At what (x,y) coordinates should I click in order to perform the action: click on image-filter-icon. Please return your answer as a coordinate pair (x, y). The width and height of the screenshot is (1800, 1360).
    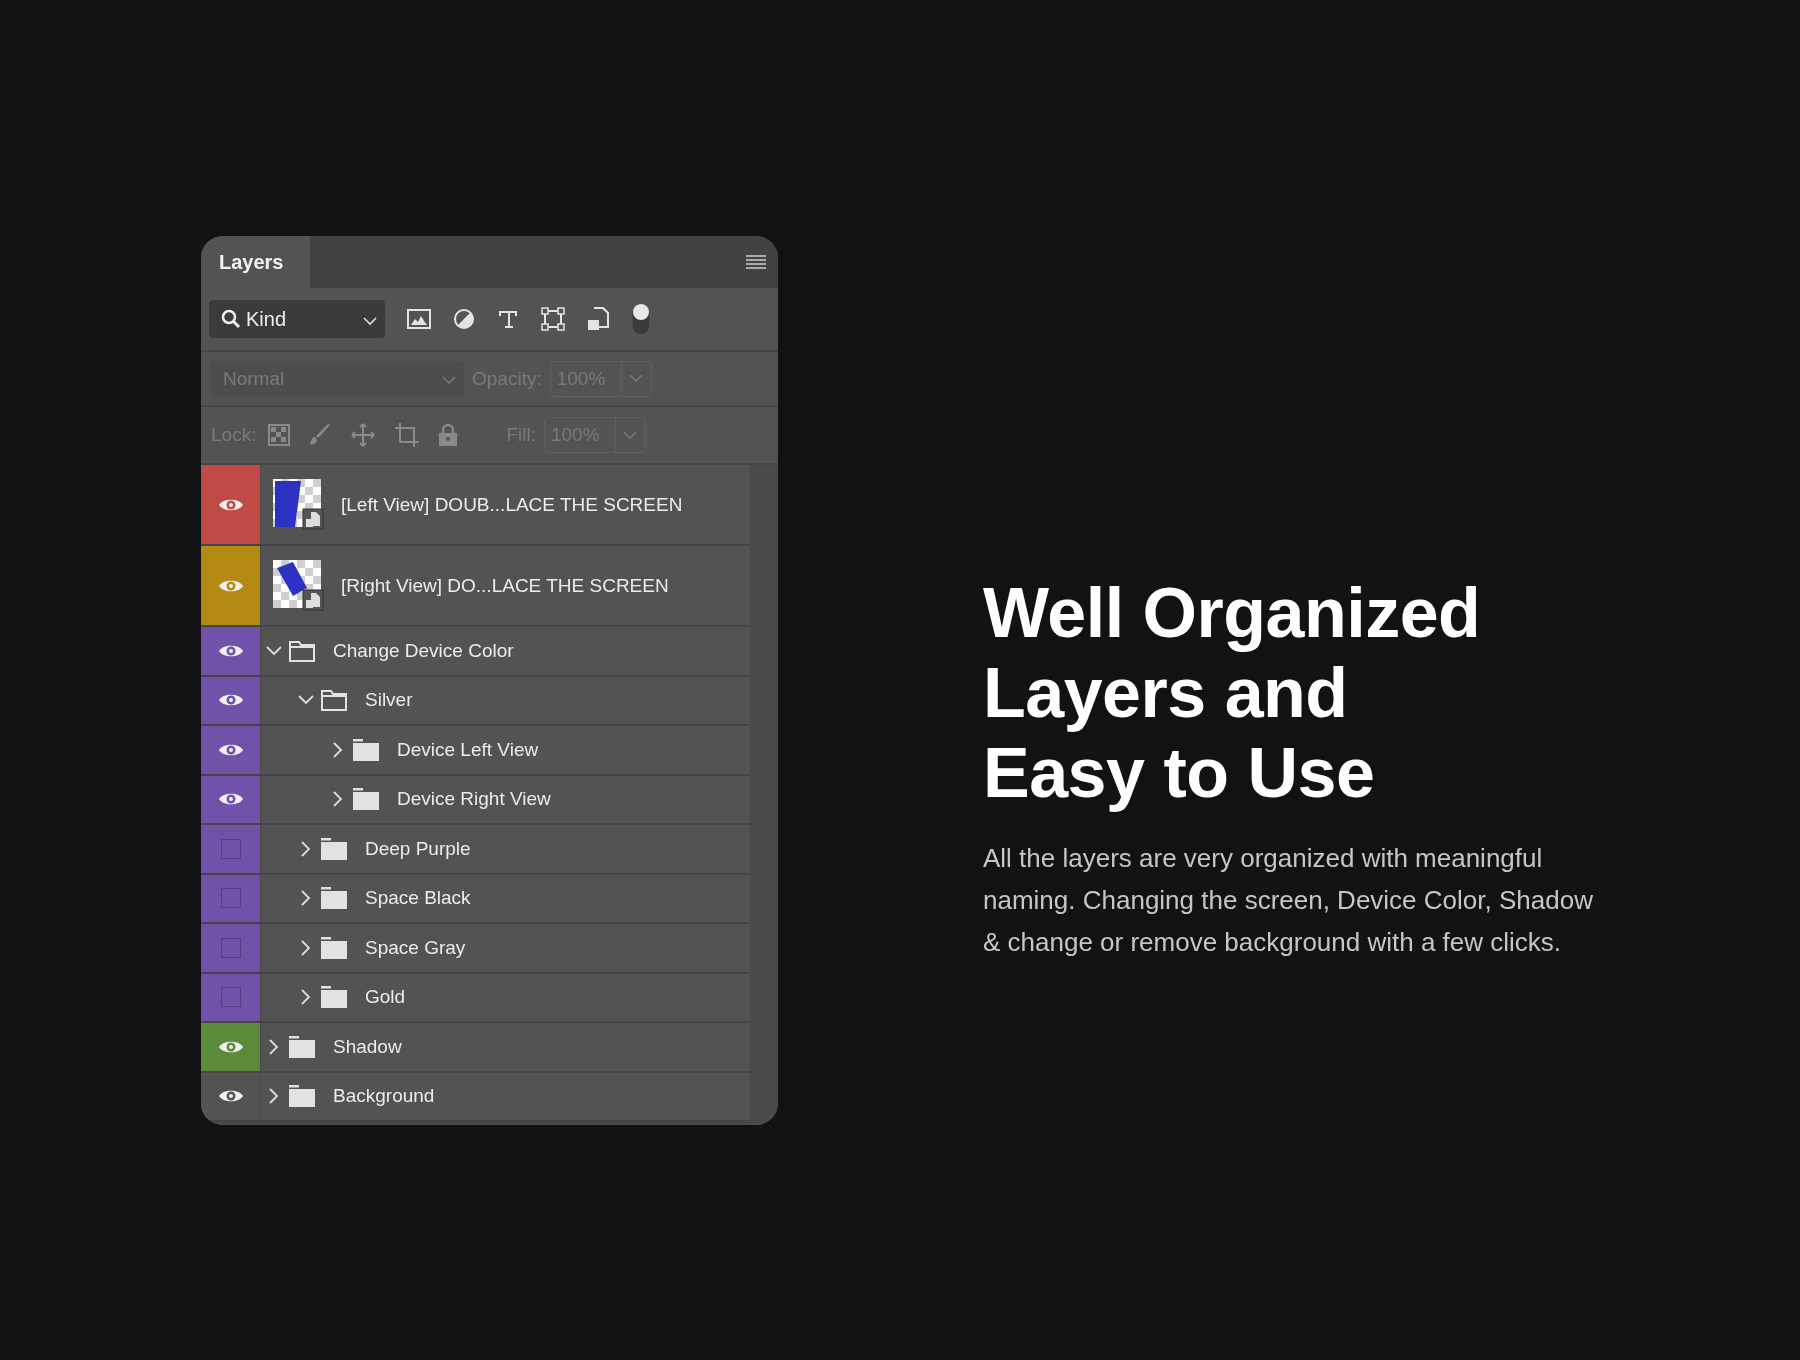
    Looking at the image, I should click on (419, 319).